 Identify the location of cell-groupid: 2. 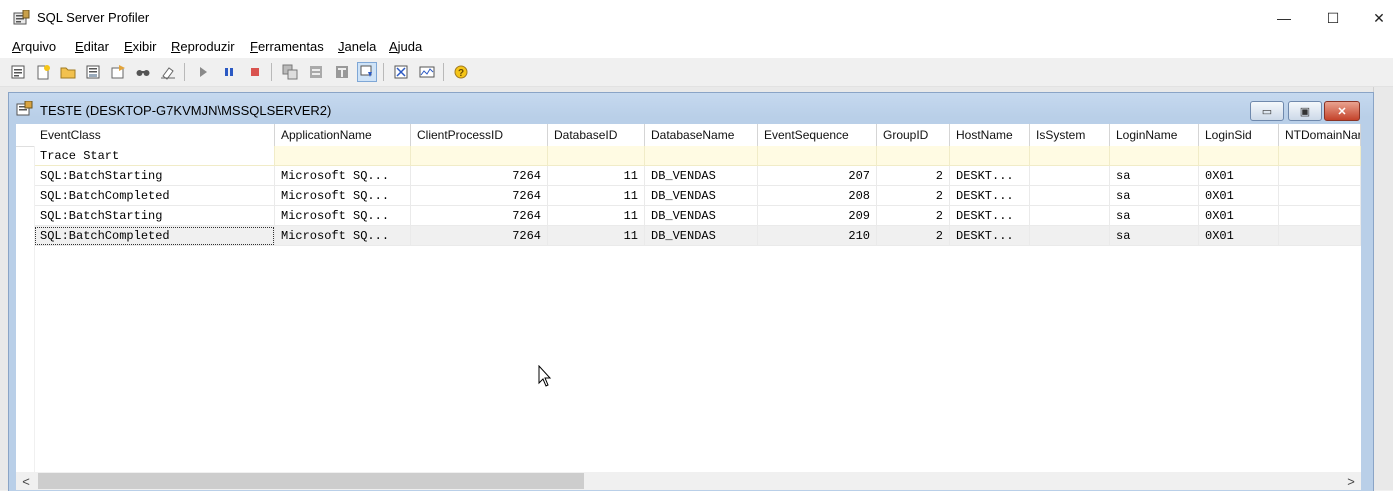
(913, 196).